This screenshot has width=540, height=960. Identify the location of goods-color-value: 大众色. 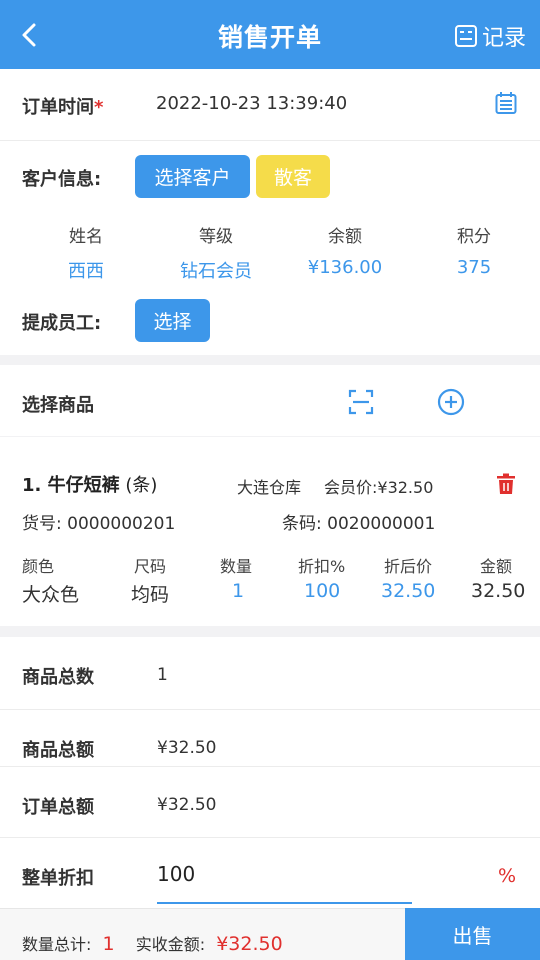
(51, 595).